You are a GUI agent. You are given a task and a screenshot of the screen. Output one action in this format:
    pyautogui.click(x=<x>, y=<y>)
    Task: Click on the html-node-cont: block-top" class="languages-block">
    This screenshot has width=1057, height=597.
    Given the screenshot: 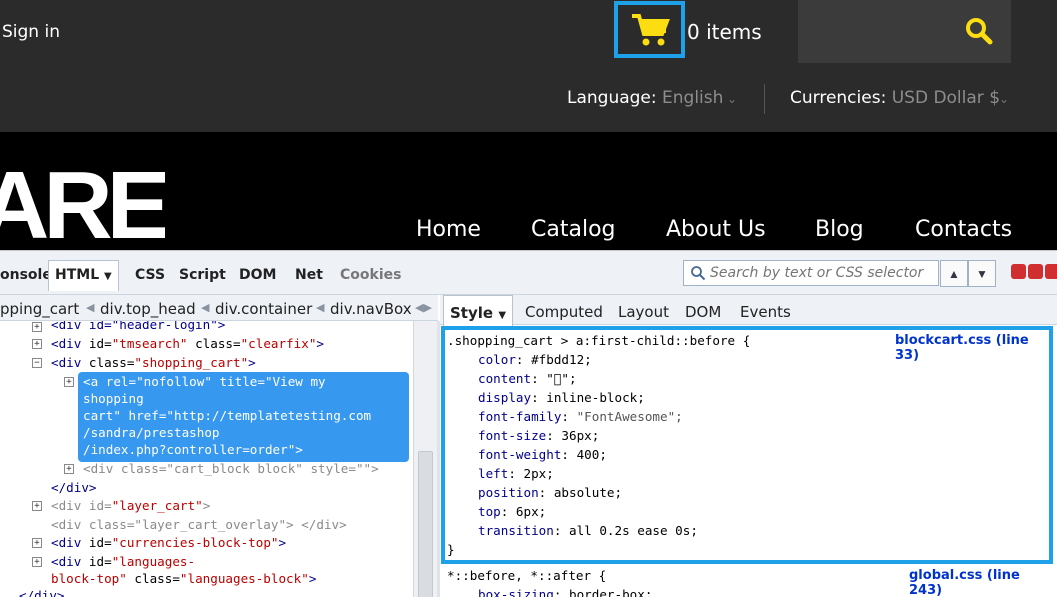 What is the action you would take?
    pyautogui.click(x=183, y=578)
    